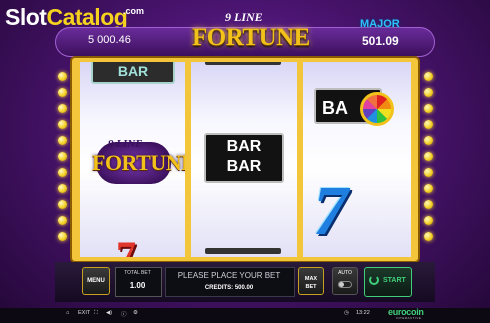 This screenshot has width=490, height=323. Describe the element at coordinates (109, 40) in the screenshot. I see `jackpot-left-value: 5 000.46` at that location.